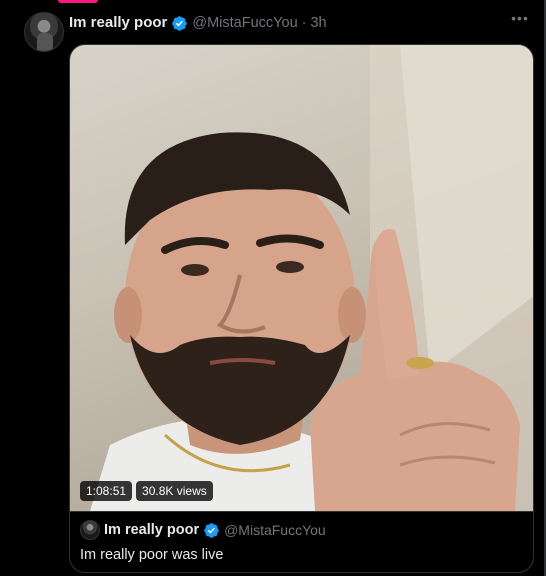 The image size is (546, 576). I want to click on quoted-tweet-header: Im really poor @MistaFuccYou, so click(301, 530).